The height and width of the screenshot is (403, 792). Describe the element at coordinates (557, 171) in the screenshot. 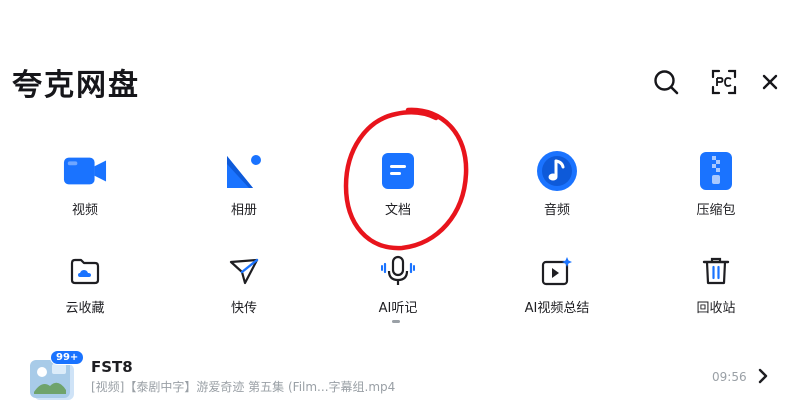

I see `audio-icon` at that location.